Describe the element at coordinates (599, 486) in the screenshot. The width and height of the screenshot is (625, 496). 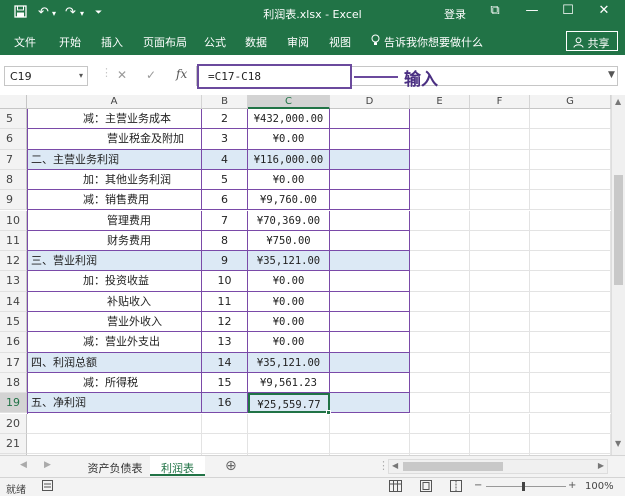
I see `zoom-level: 100%` at that location.